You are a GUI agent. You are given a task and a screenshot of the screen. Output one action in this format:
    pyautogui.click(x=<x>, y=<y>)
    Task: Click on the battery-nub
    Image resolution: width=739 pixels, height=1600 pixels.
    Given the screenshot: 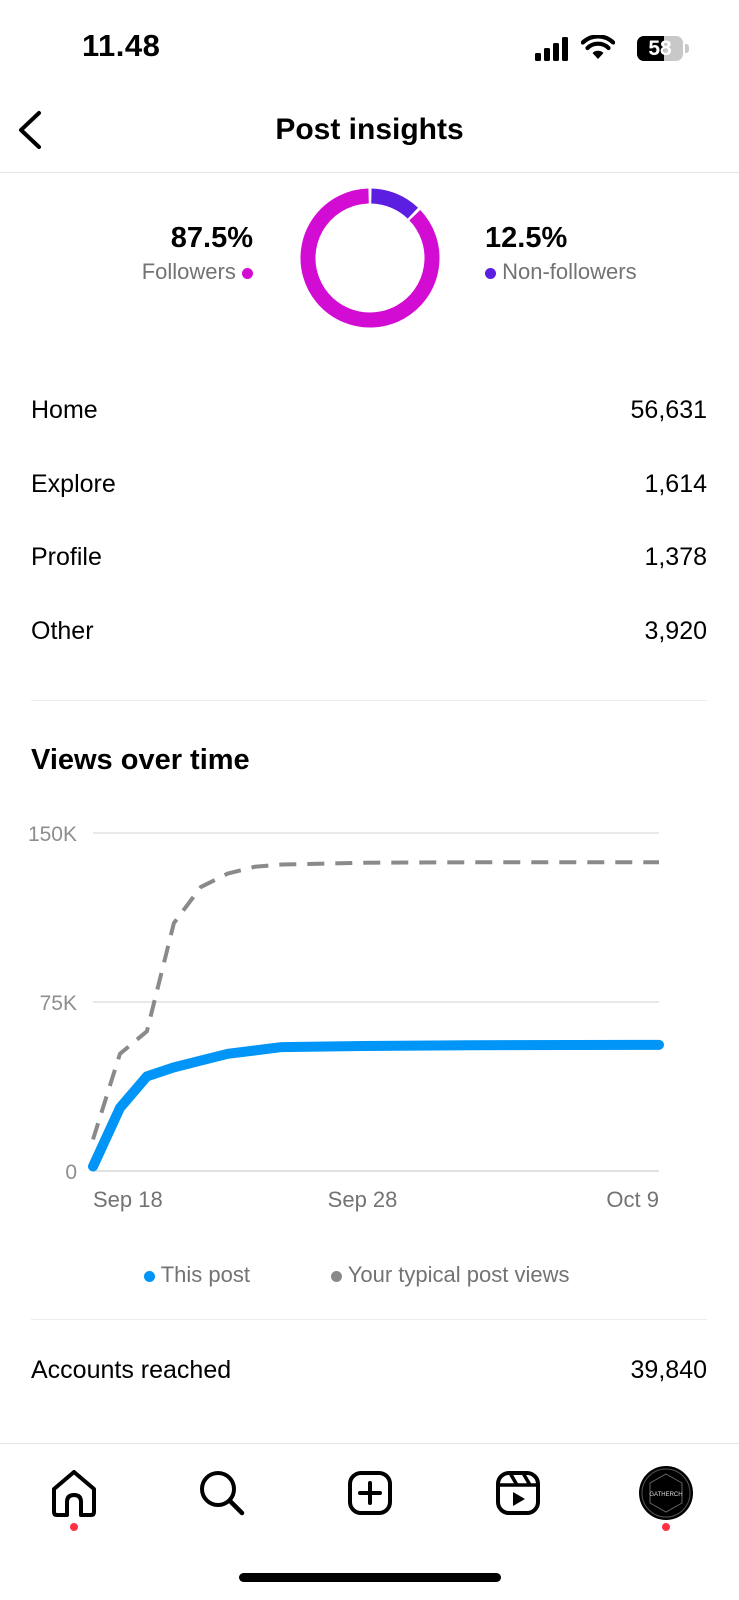 What is the action you would take?
    pyautogui.click(x=687, y=48)
    